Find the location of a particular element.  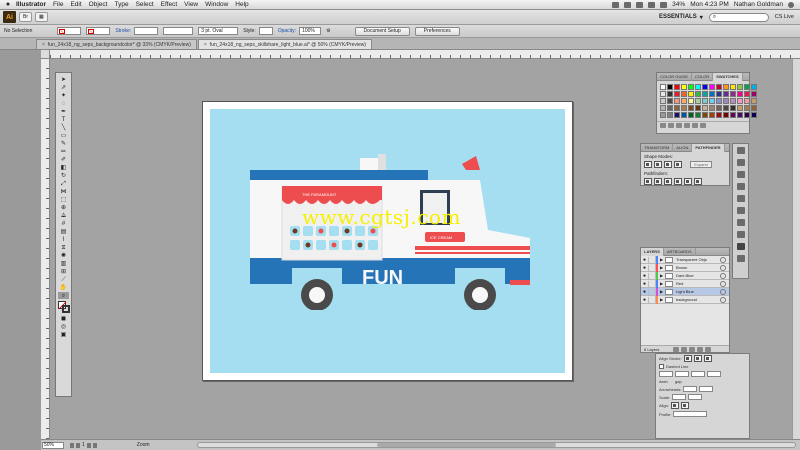

divide-icon is located at coordinates (648, 181).